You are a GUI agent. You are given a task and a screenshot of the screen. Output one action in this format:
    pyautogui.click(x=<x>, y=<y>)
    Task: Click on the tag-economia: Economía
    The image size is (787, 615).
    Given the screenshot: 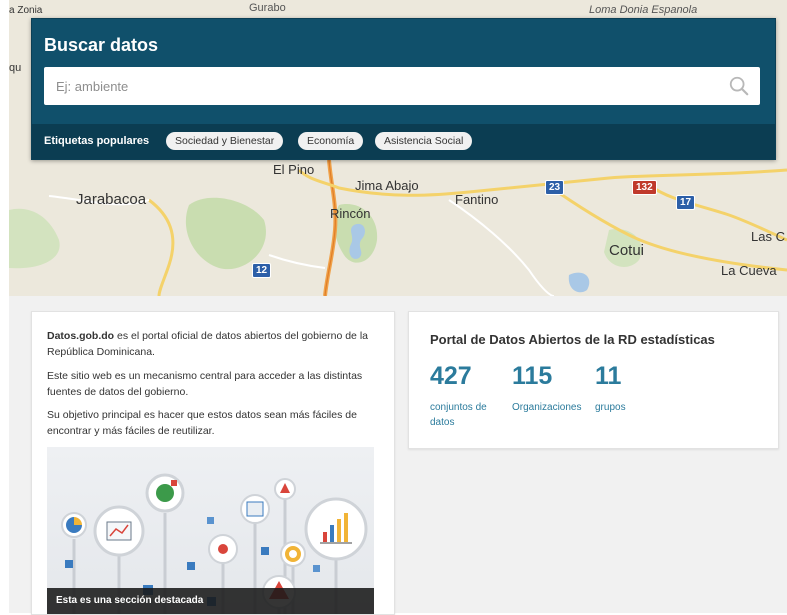 What is the action you would take?
    pyautogui.click(x=331, y=141)
    